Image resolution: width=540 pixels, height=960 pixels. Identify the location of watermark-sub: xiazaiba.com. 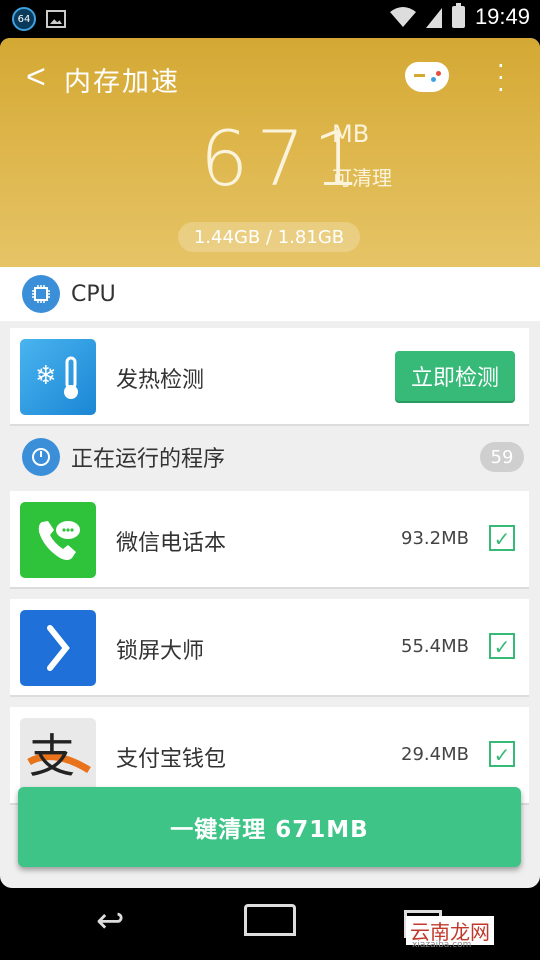
(442, 945).